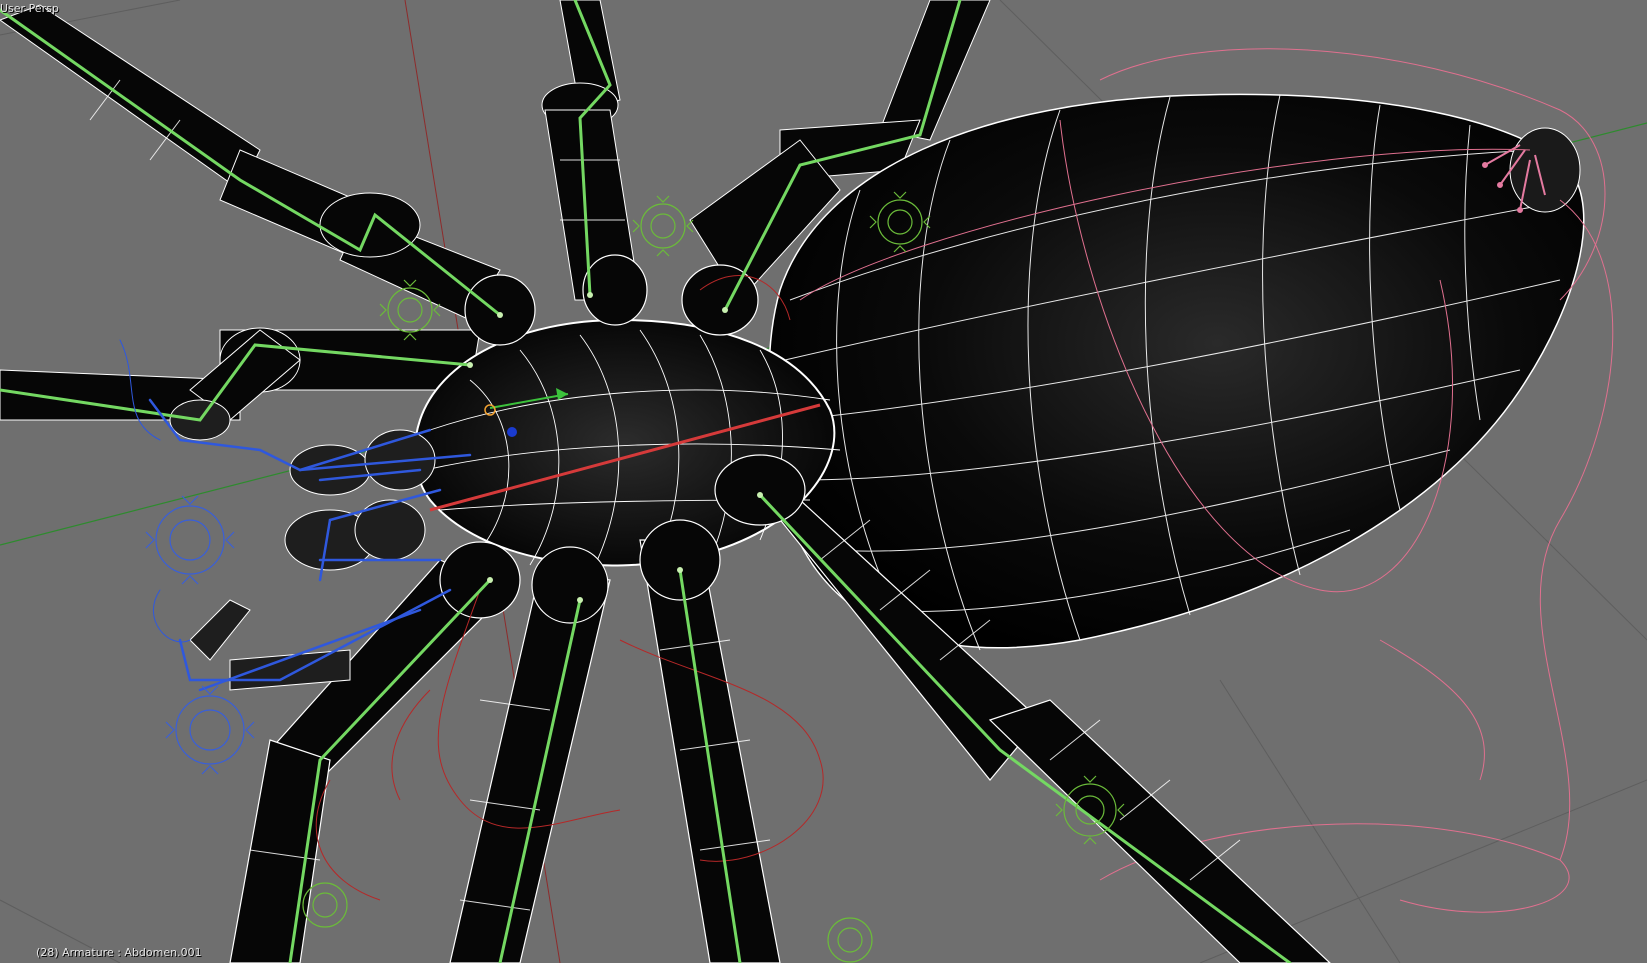 The height and width of the screenshot is (963, 1647). Describe the element at coordinates (119, 952) in the screenshot. I see `object-info: (28) Armature : Abdomen.001` at that location.